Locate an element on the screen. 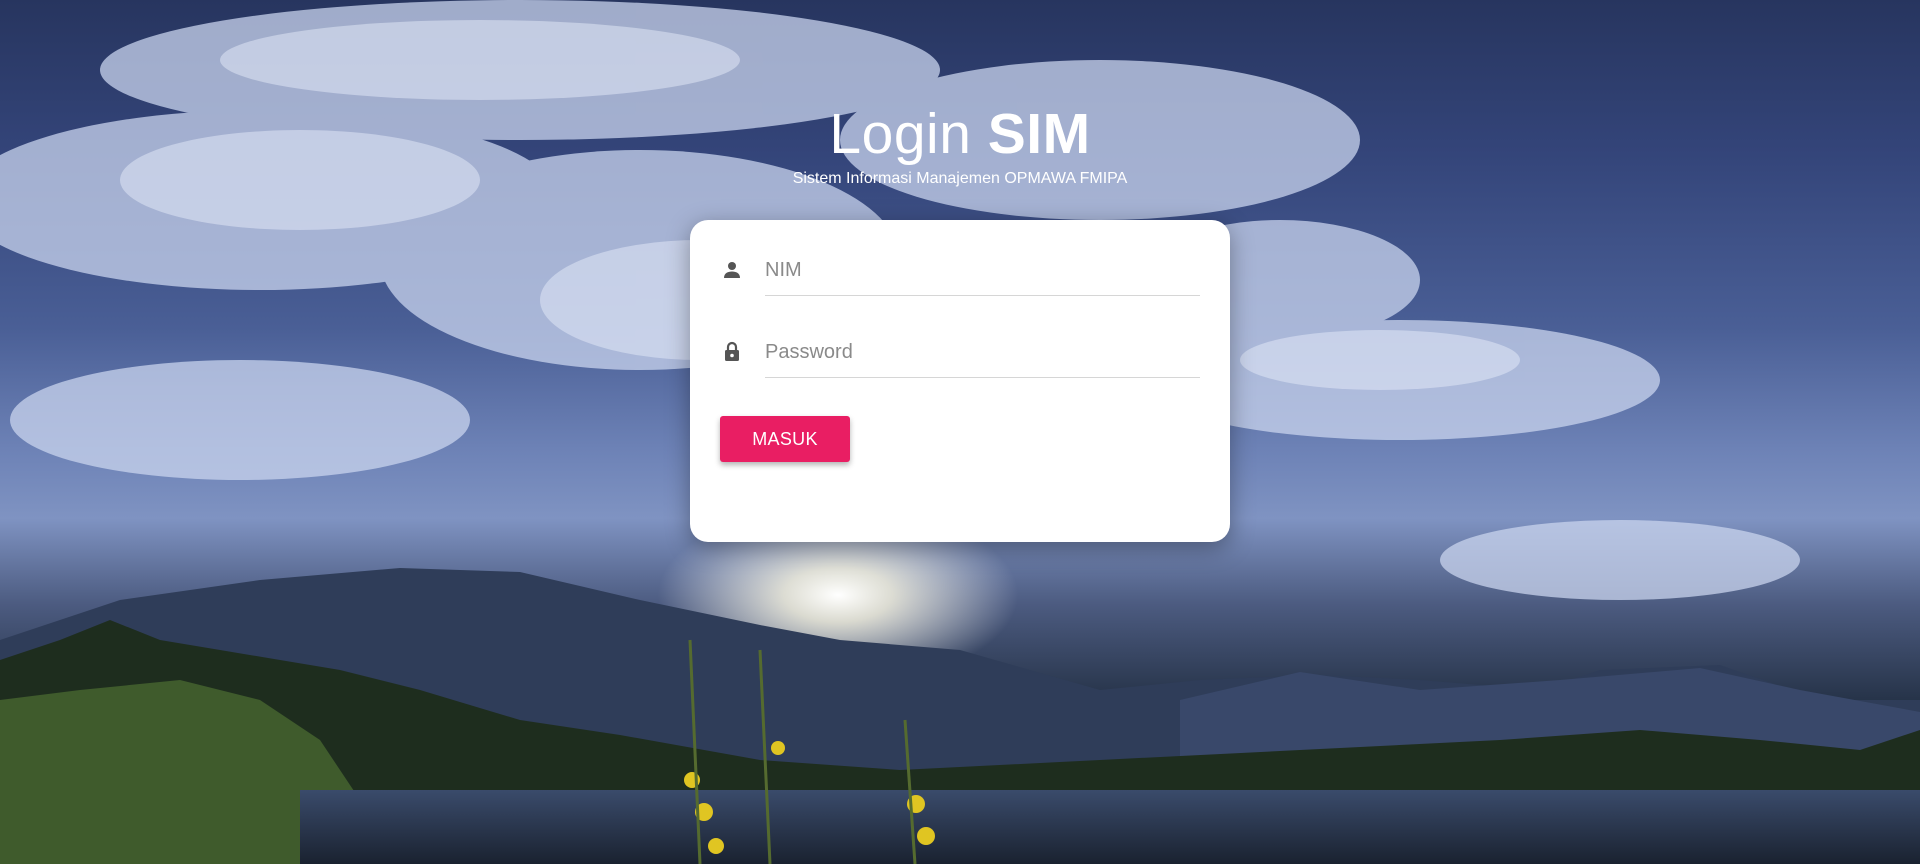 The width and height of the screenshot is (1920, 864). password-field-group is located at coordinates (960, 356).